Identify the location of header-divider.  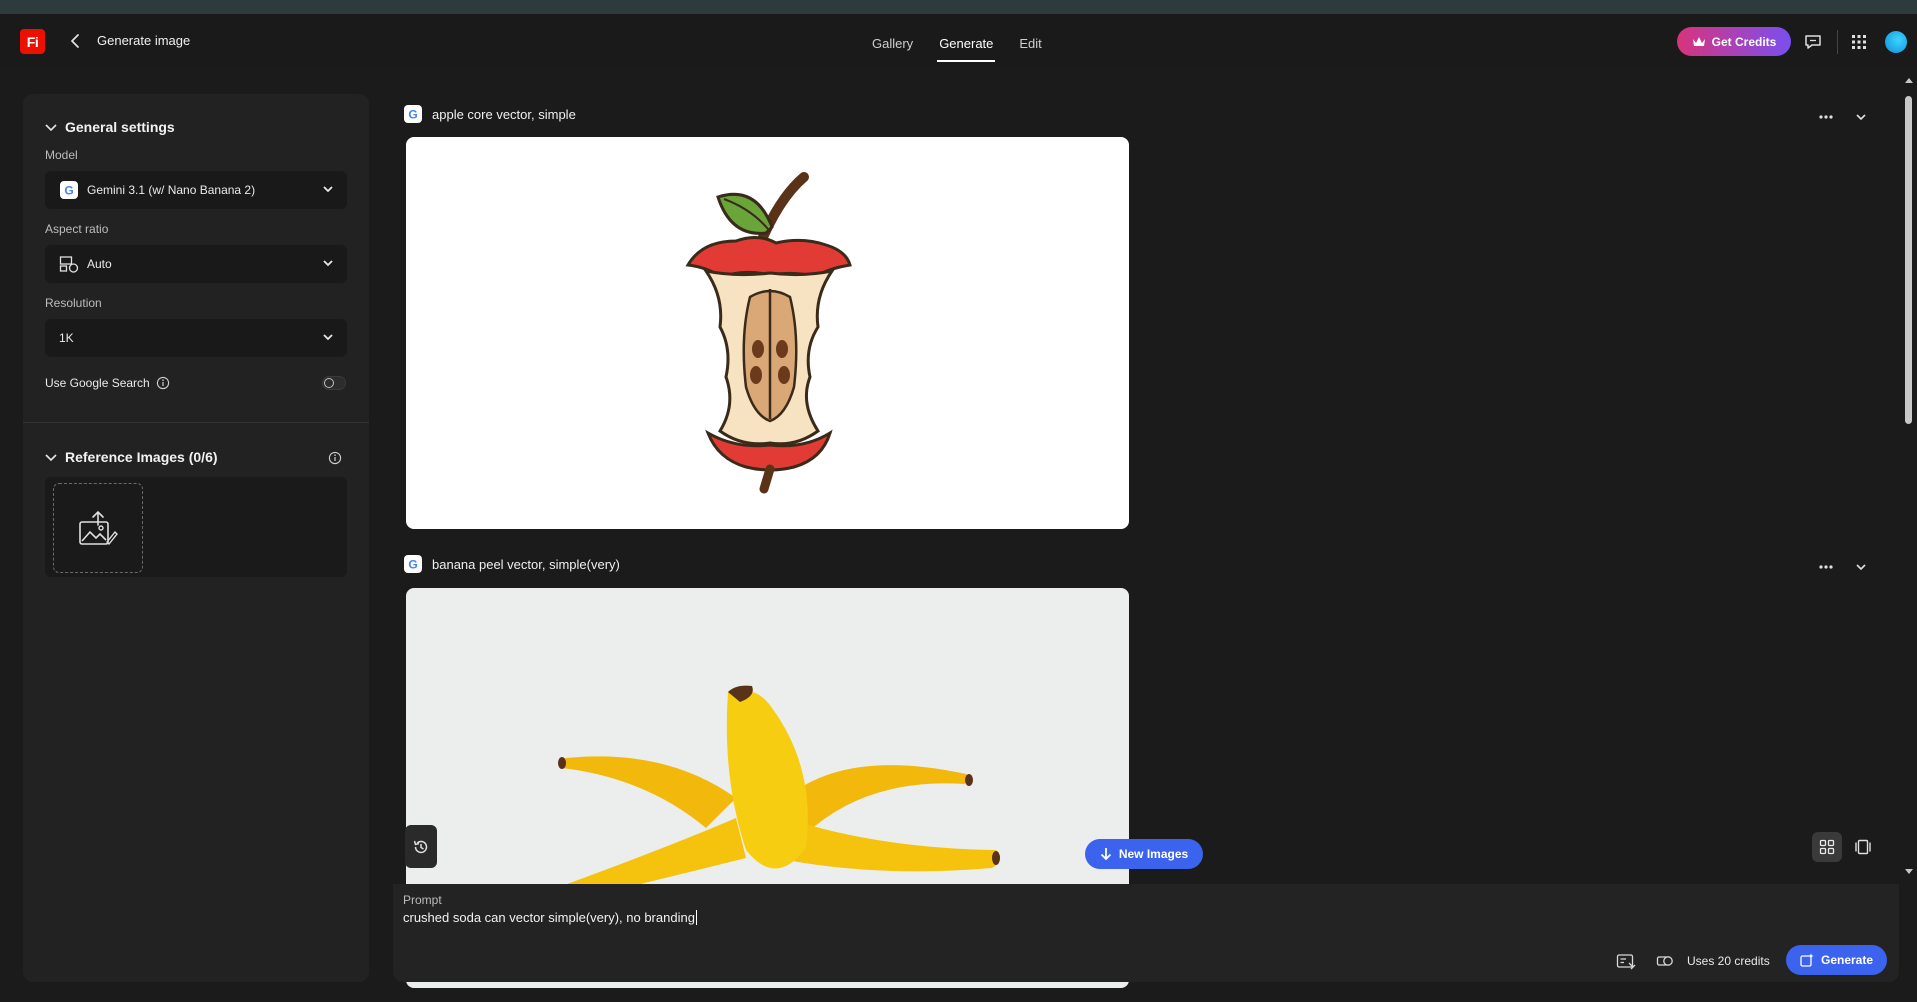
(1837, 42).